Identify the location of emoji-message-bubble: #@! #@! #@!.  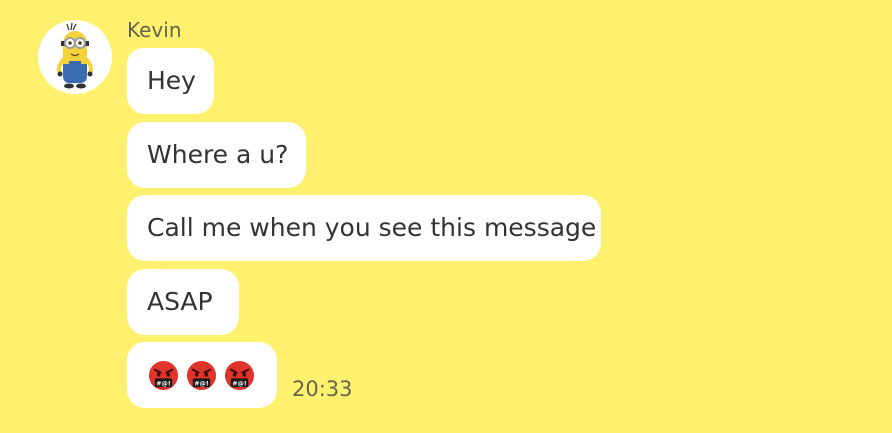
(202, 375).